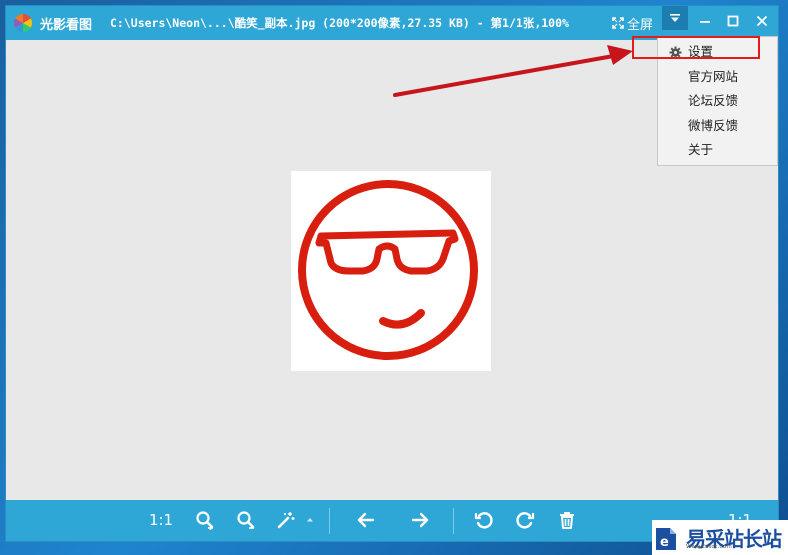  What do you see at coordinates (720, 537) in the screenshot?
I see `site-watermark: e 易采站长站 Www.Easck.Com` at bounding box center [720, 537].